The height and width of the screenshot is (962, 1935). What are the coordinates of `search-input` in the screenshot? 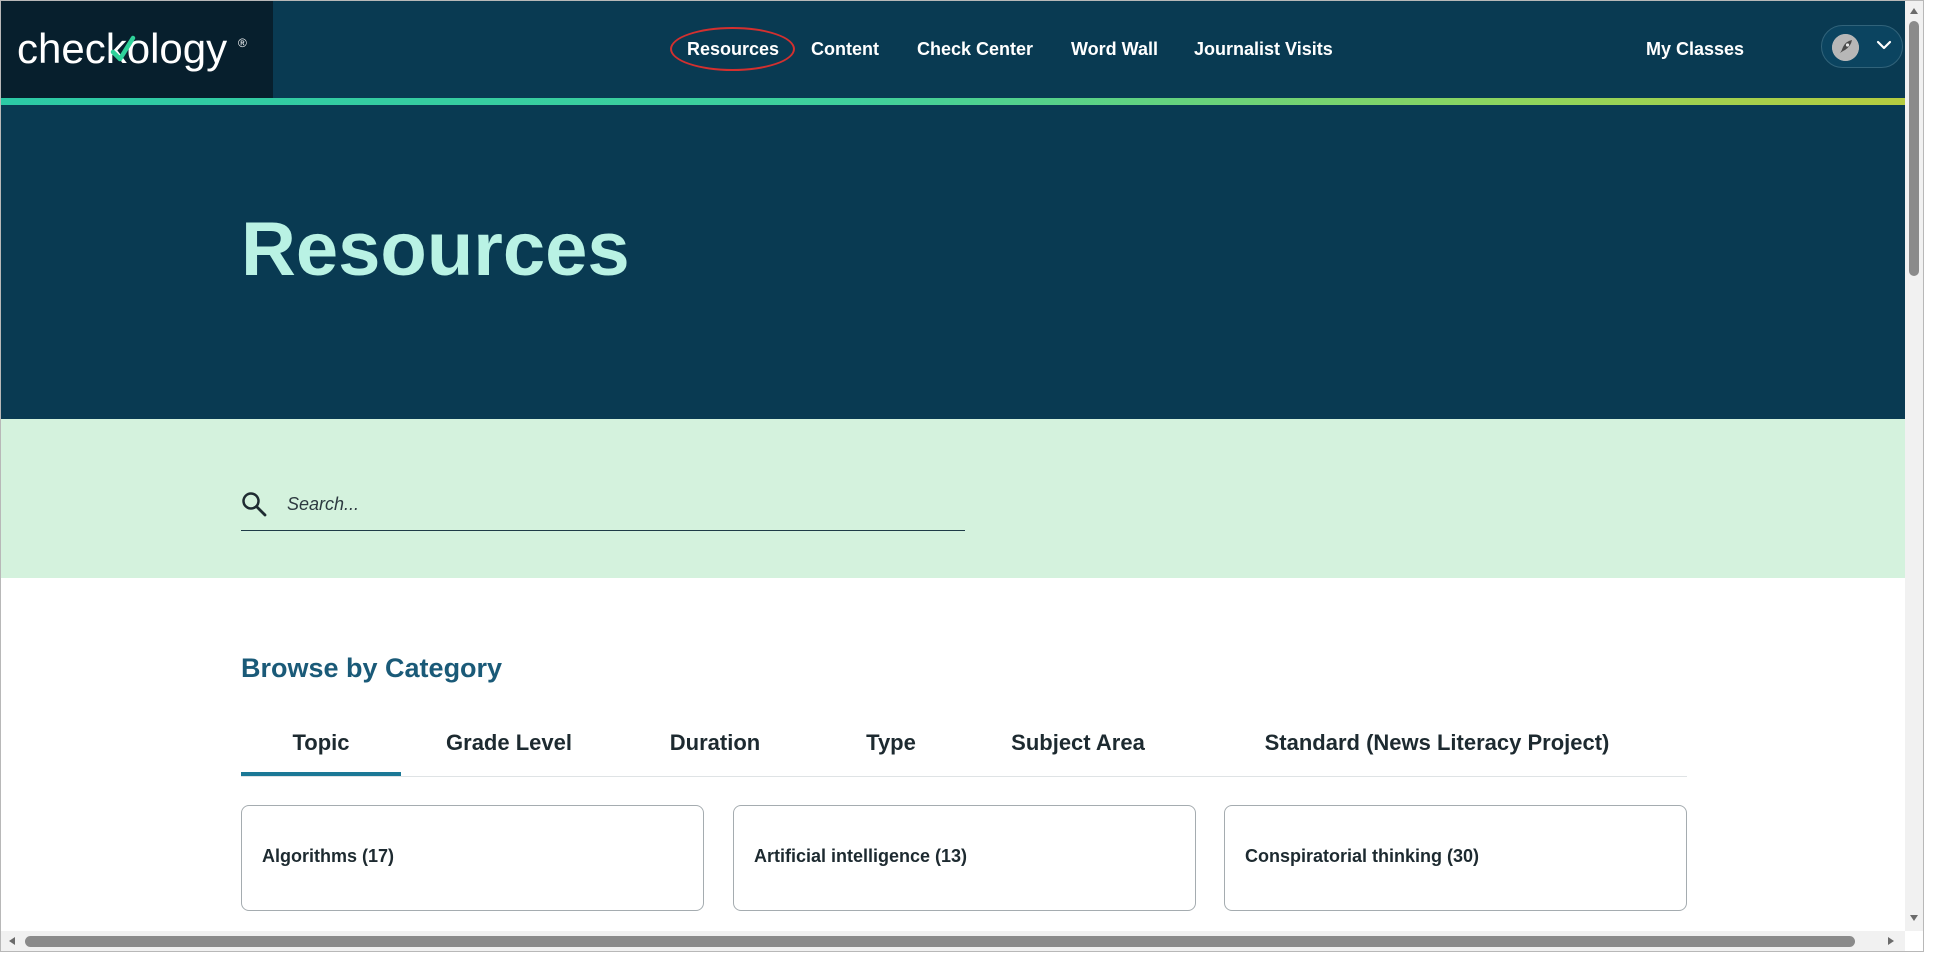 It's located at (617, 504).